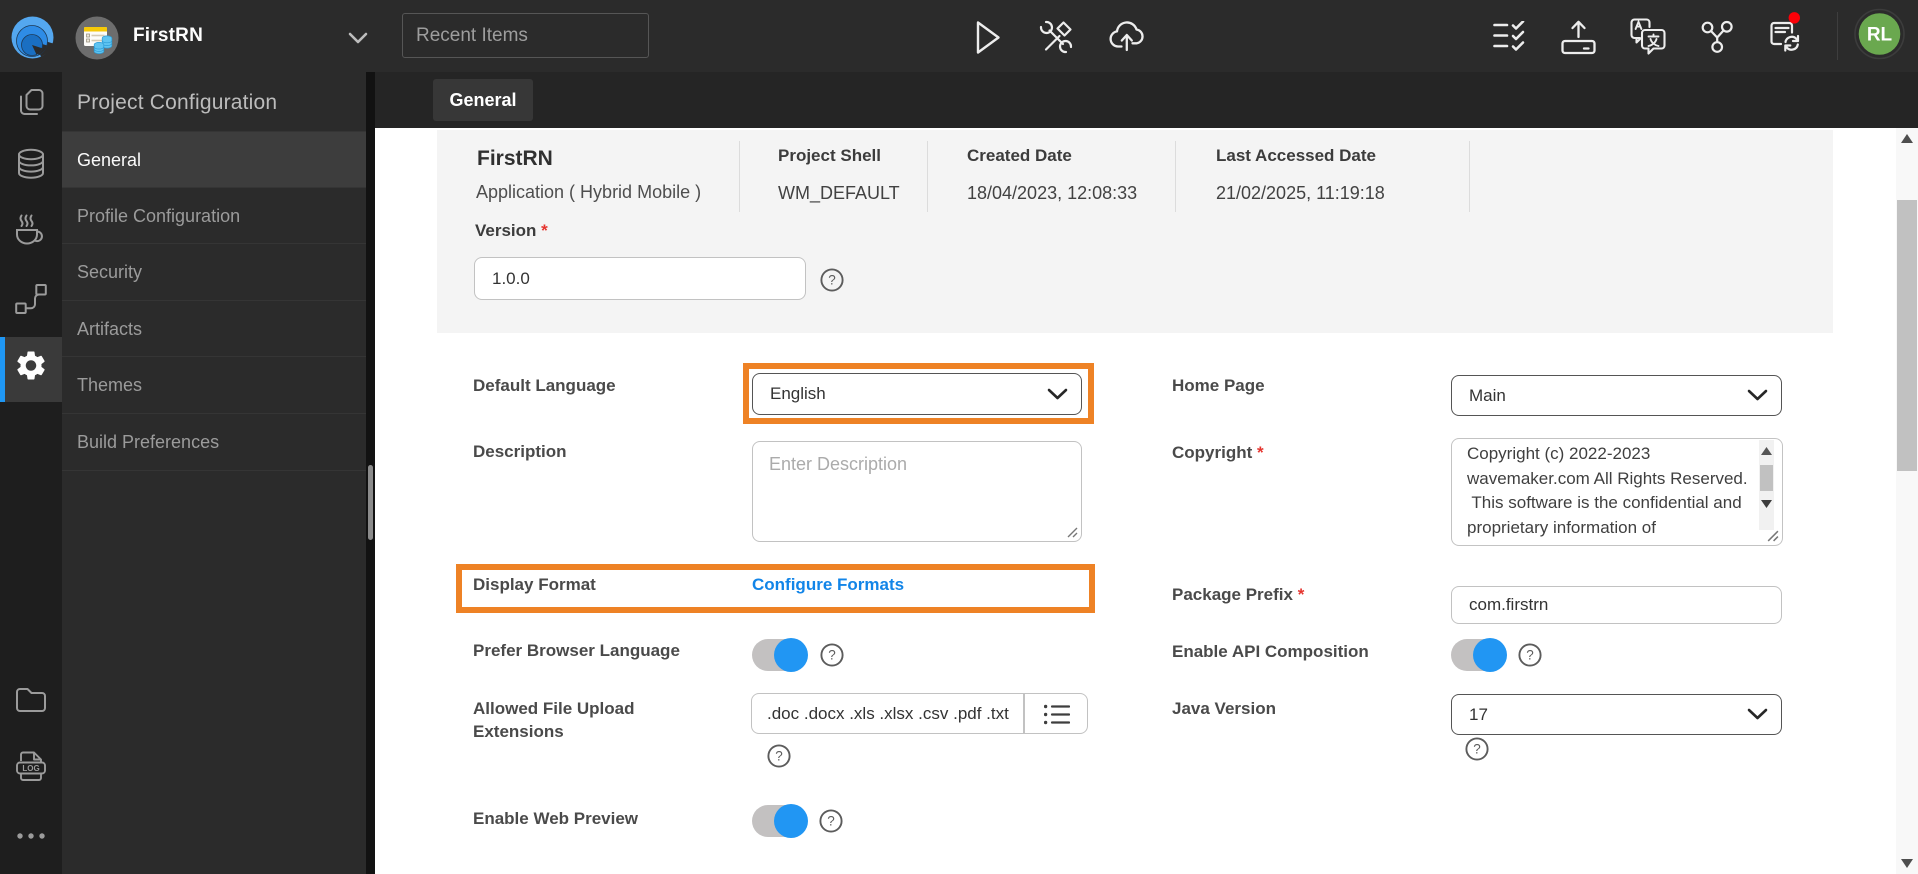 Image resolution: width=1918 pixels, height=874 pixels. Describe the element at coordinates (30, 768) in the screenshot. I see `svg-text: LOG` at that location.